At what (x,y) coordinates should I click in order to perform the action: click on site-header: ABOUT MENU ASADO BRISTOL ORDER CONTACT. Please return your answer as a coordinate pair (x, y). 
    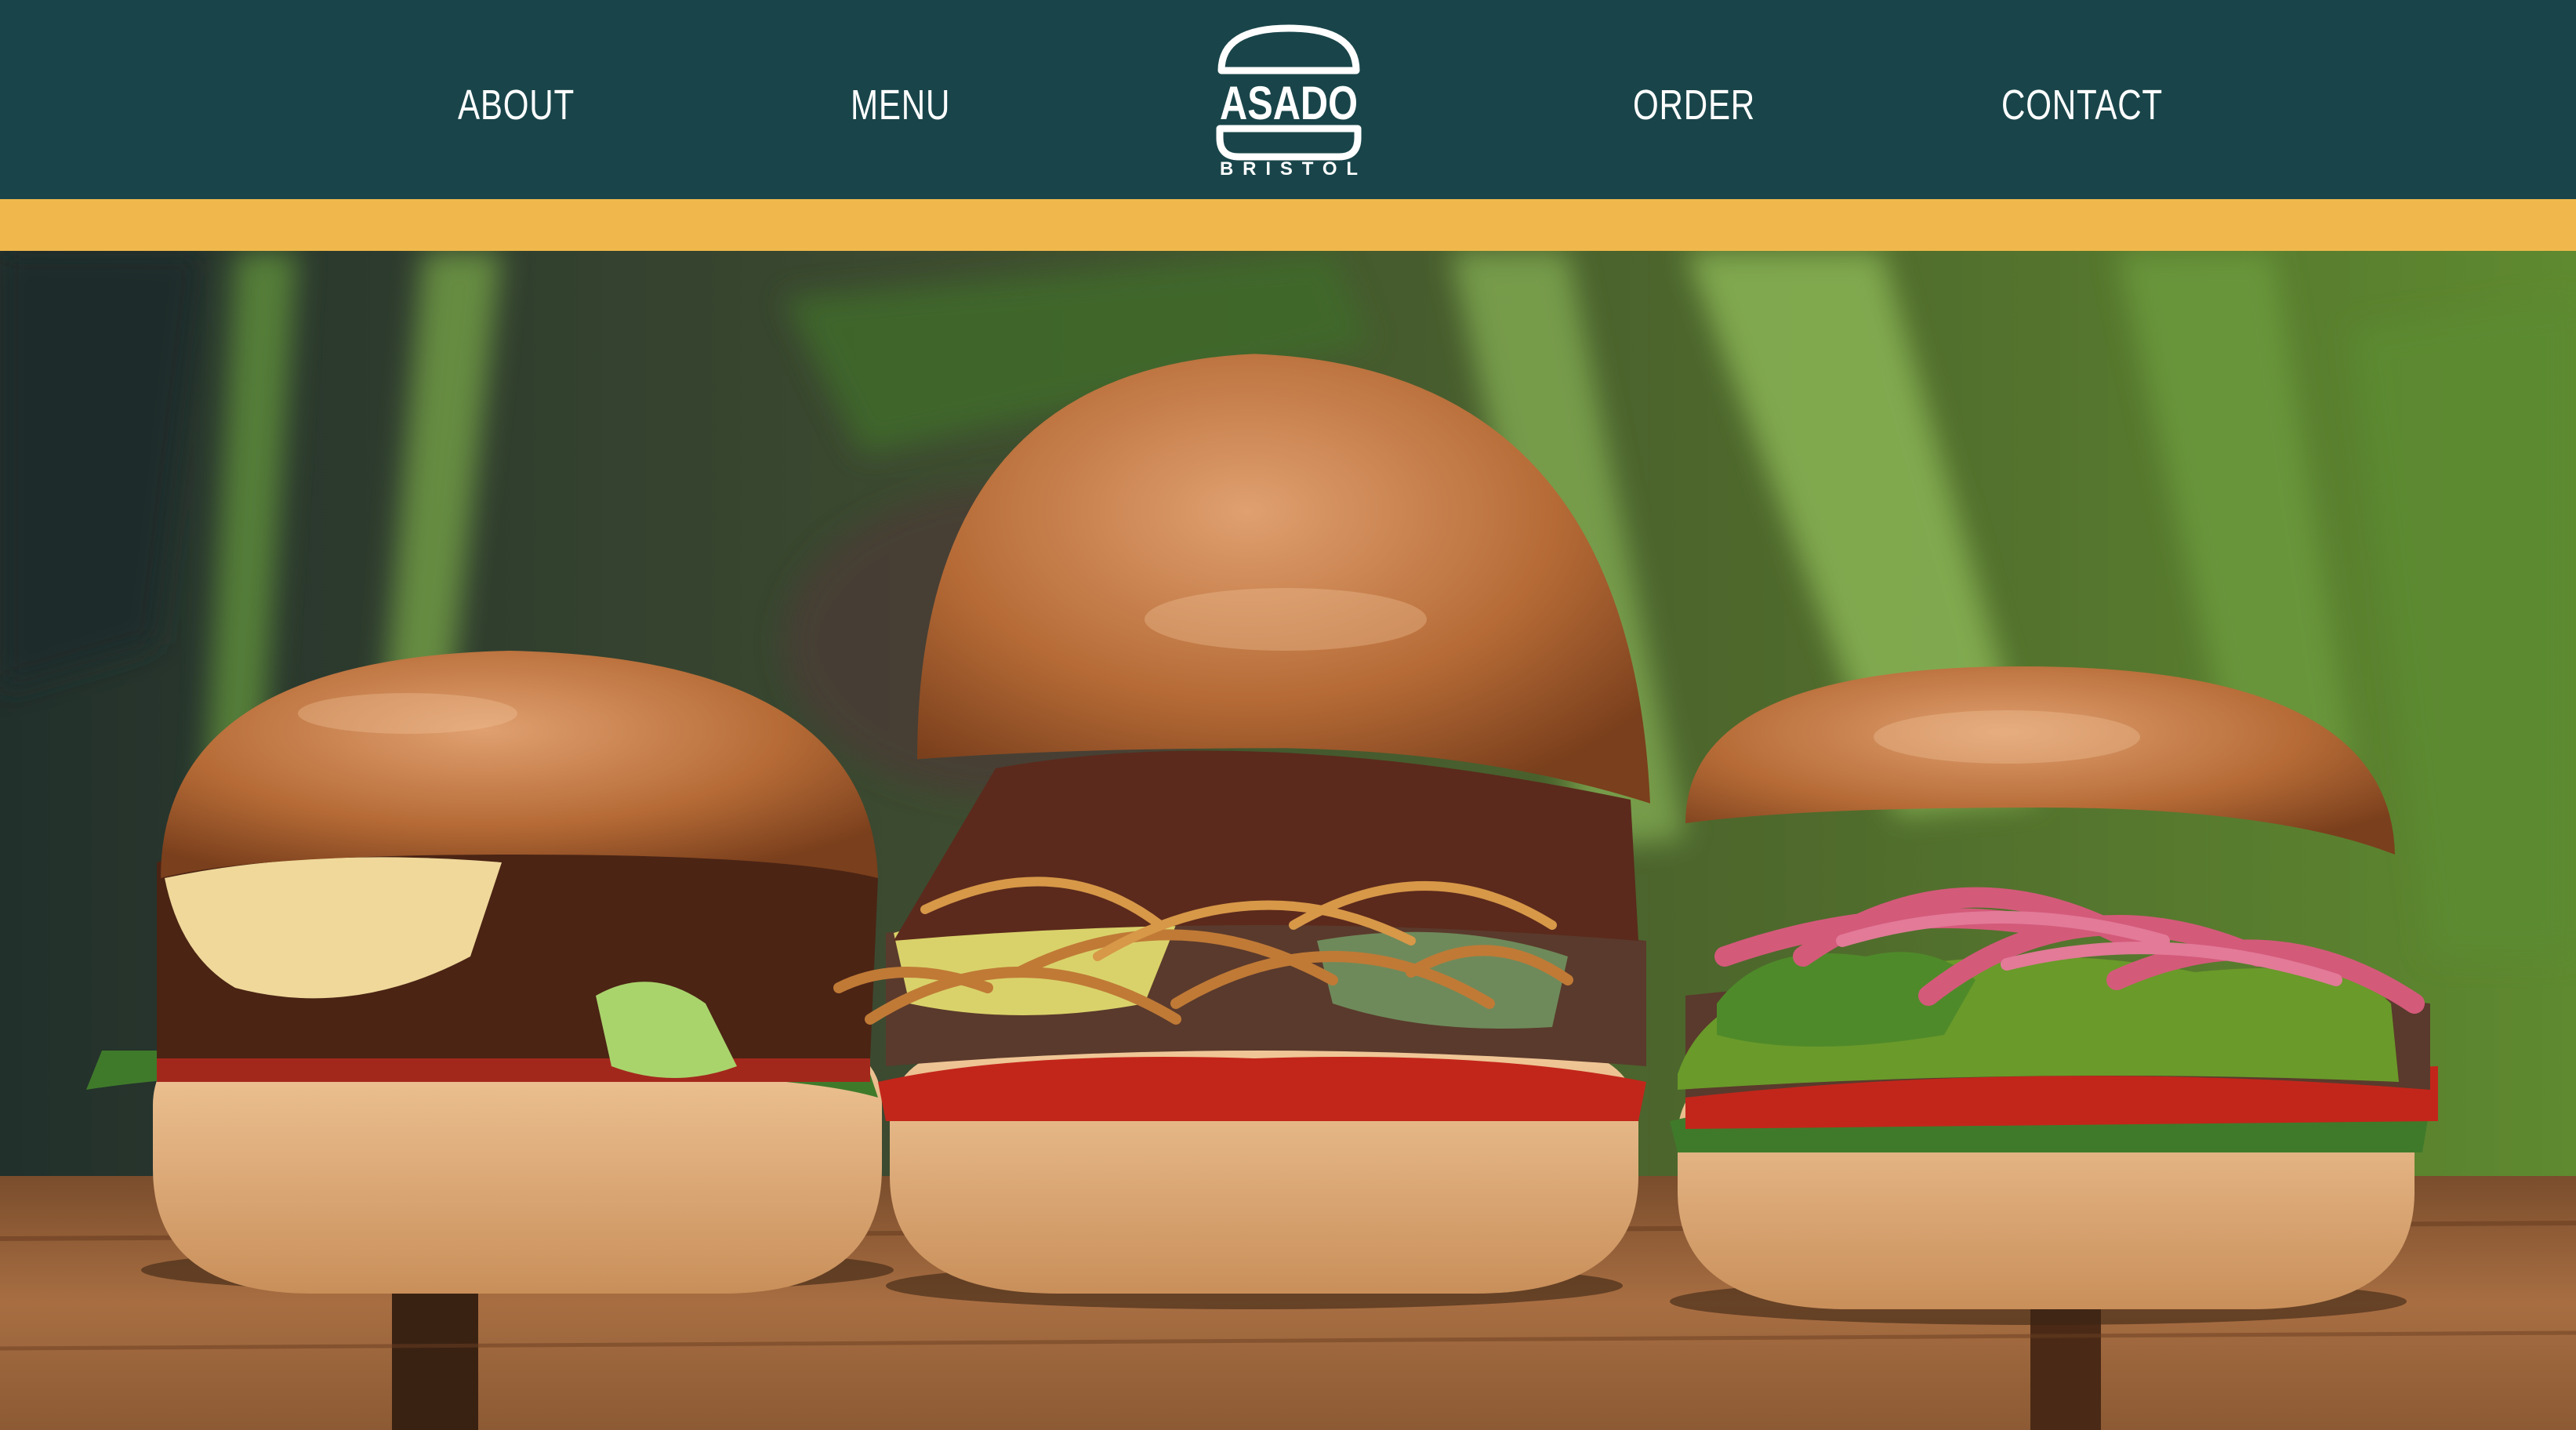
    Looking at the image, I should click on (1288, 99).